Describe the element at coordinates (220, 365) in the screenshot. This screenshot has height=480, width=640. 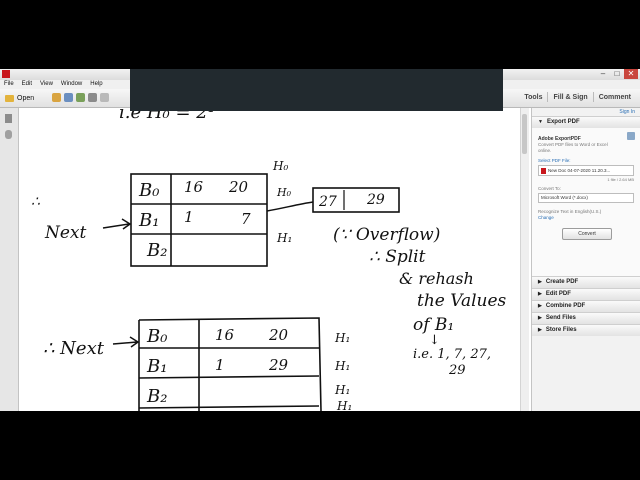
I see `t2-value: 1` at that location.